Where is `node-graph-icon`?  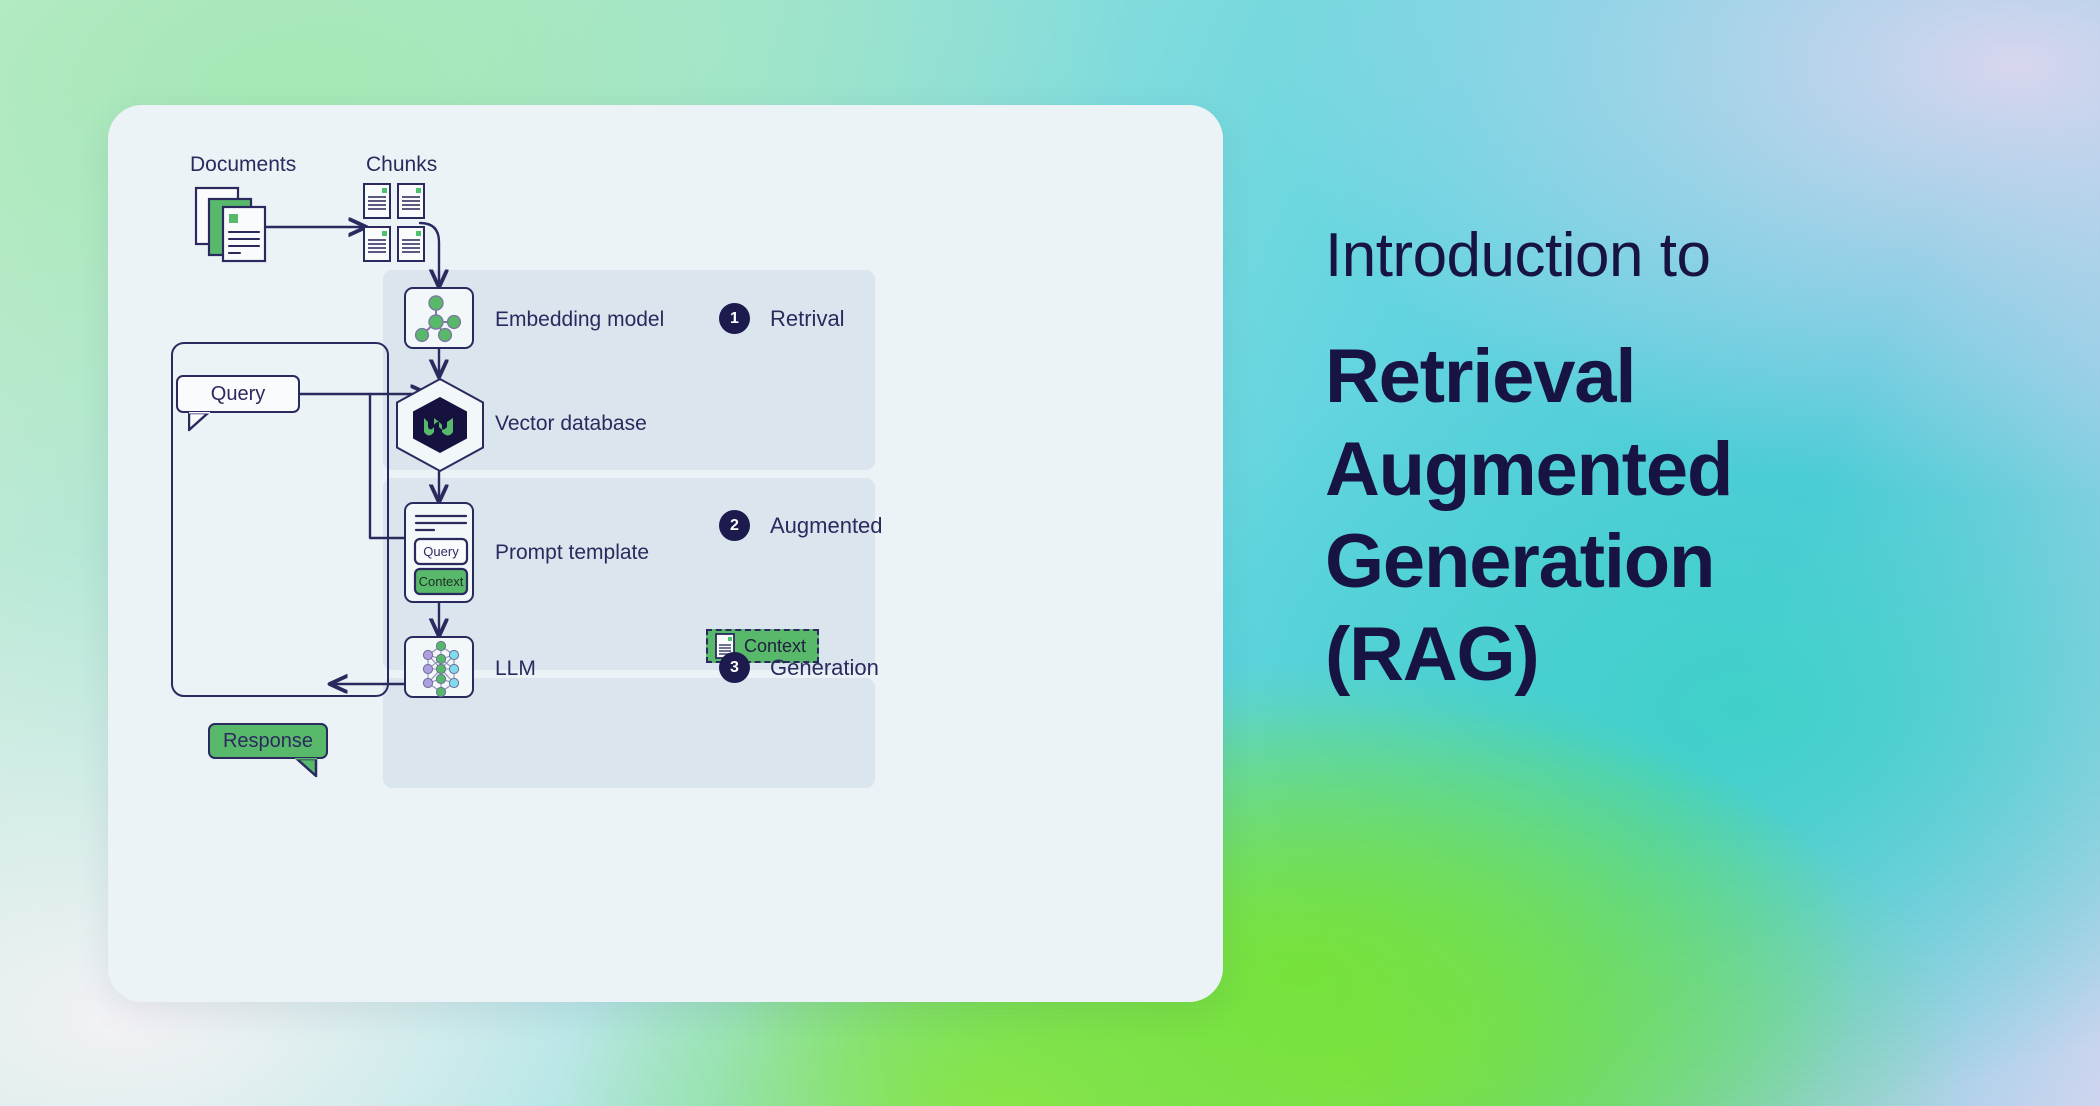
node-graph-icon is located at coordinates (438, 319).